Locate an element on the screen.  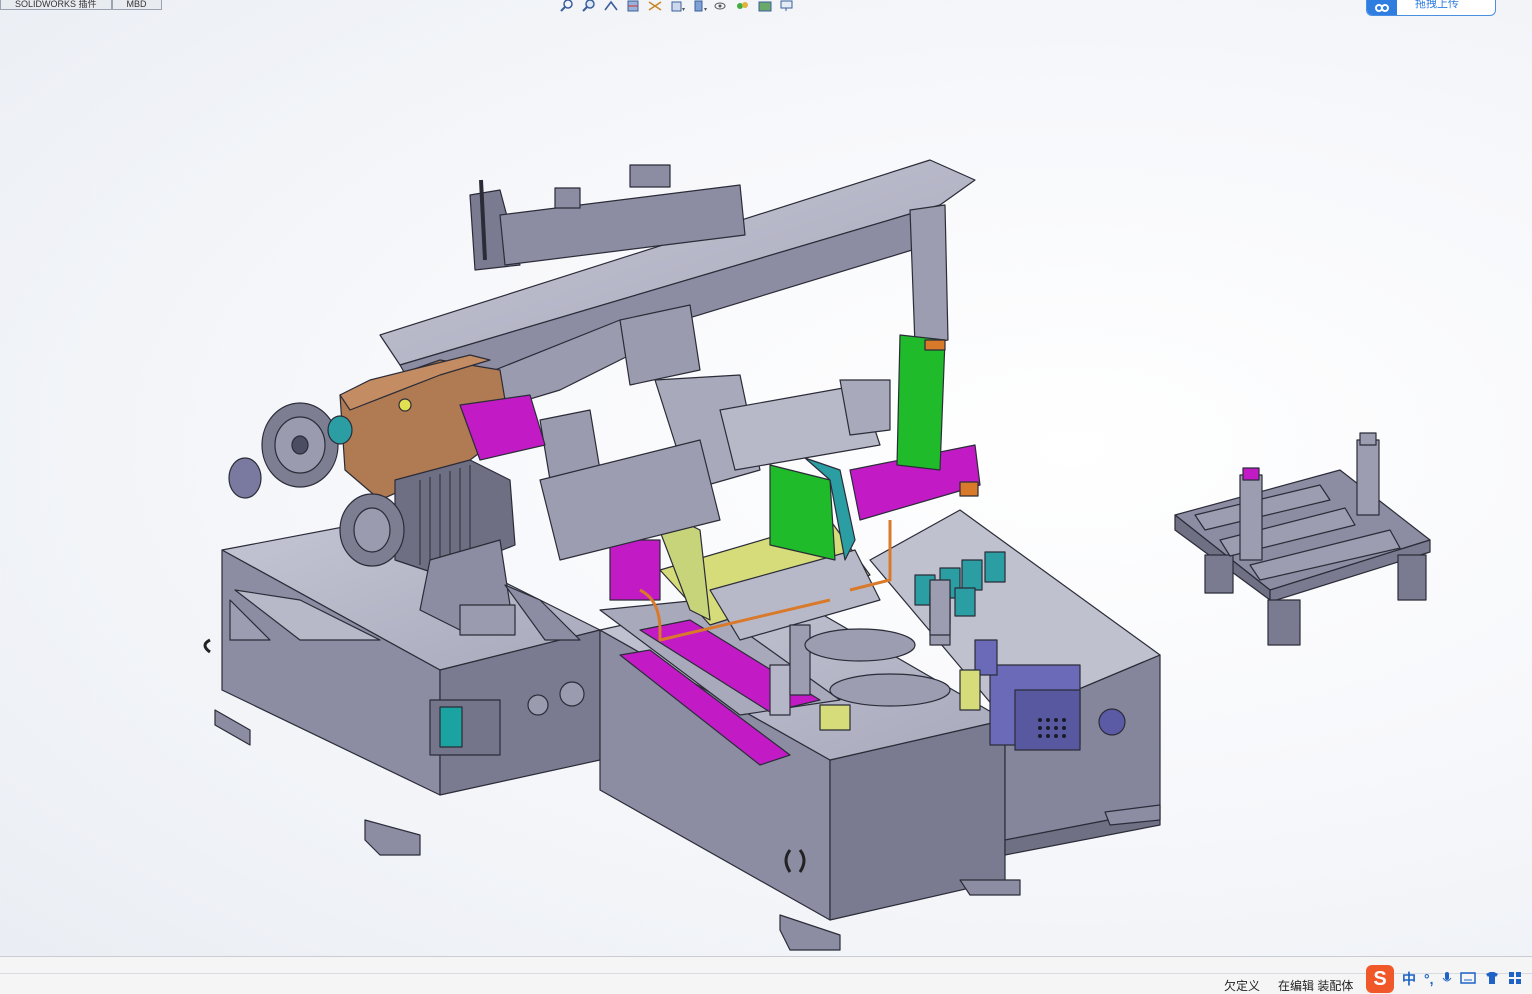
status-definition: 欠定义 is located at coordinates (1242, 986).